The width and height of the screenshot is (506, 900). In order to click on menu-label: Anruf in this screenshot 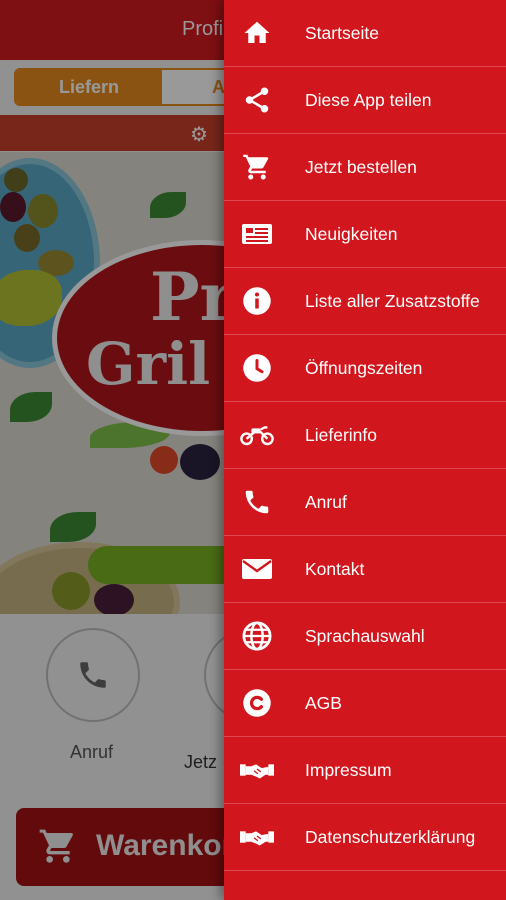, I will do `click(326, 501)`.